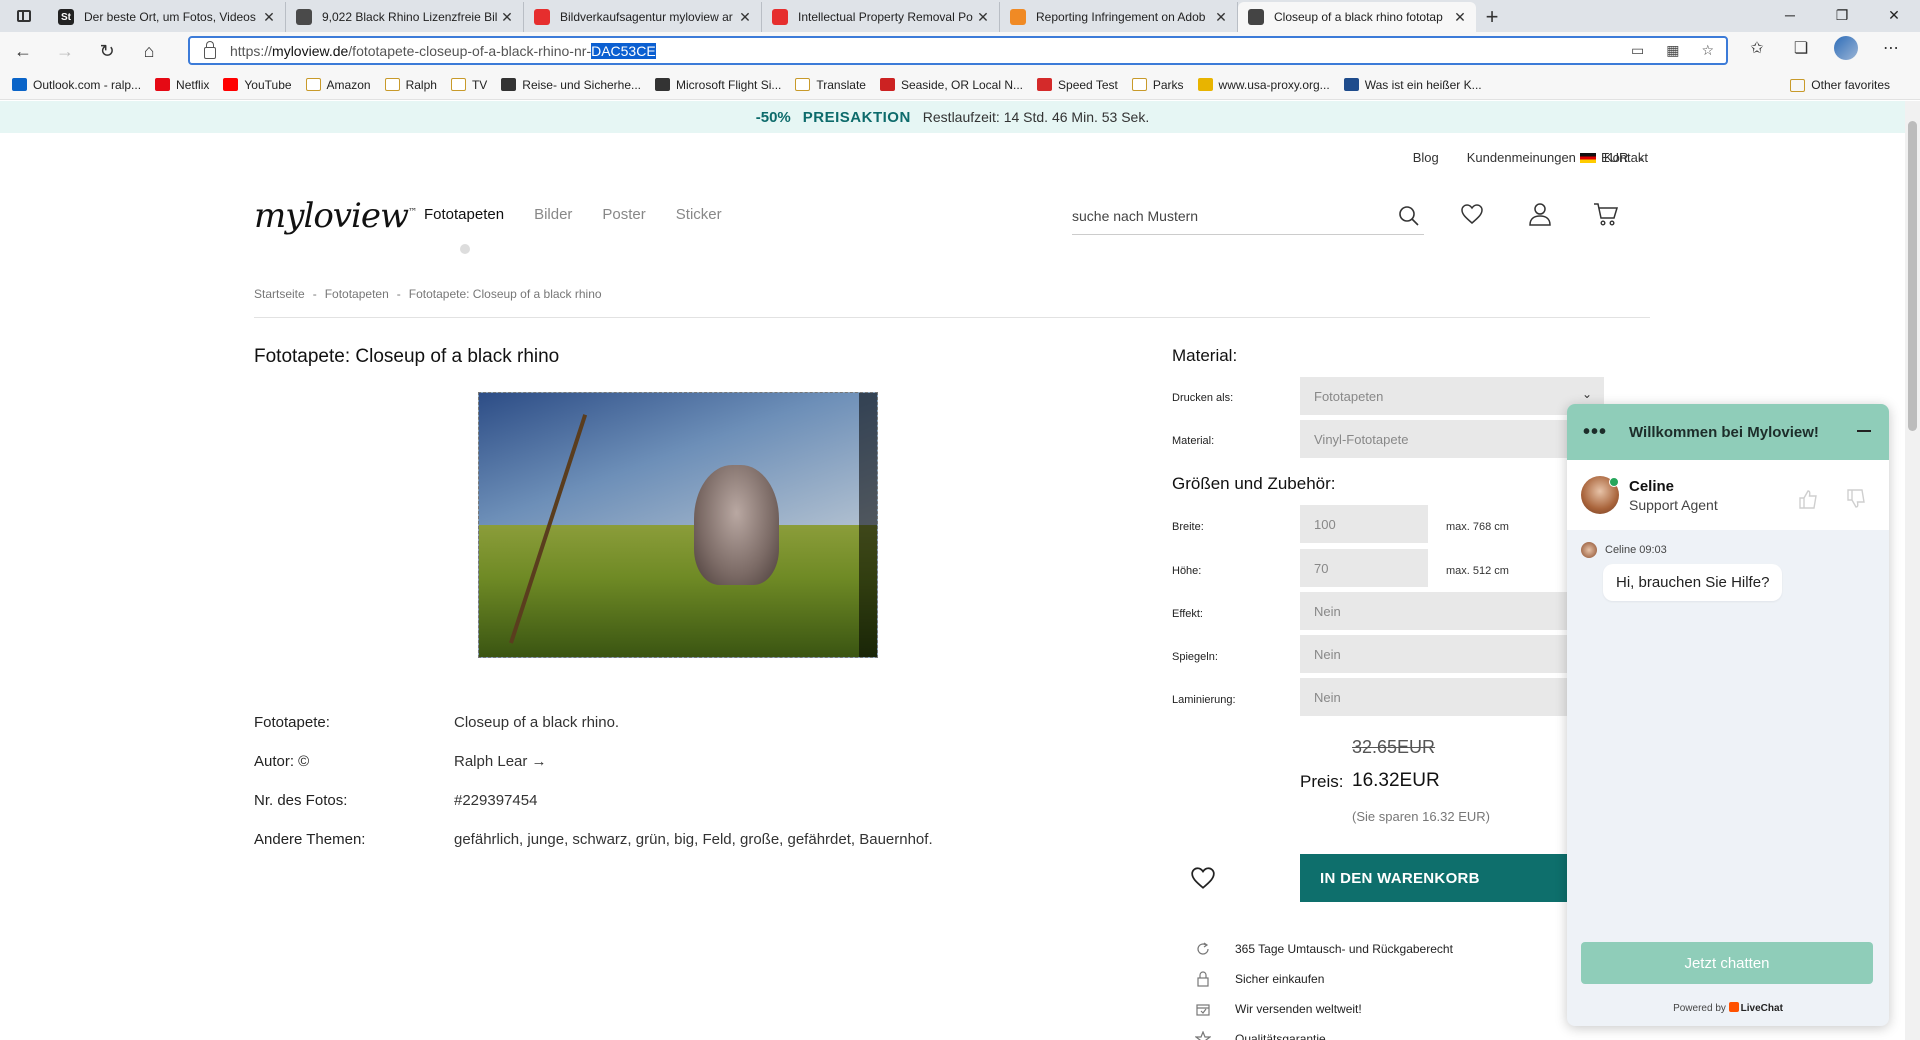 The height and width of the screenshot is (1040, 1920). What do you see at coordinates (1856, 499) in the screenshot?
I see `thumbs-down-icon` at bounding box center [1856, 499].